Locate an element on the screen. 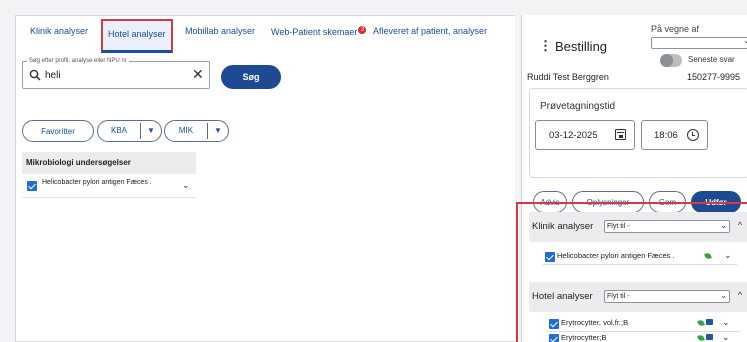 Image resolution: width=747 pixels, height=342 pixels. date-value: 03-12-2025 is located at coordinates (573, 135).